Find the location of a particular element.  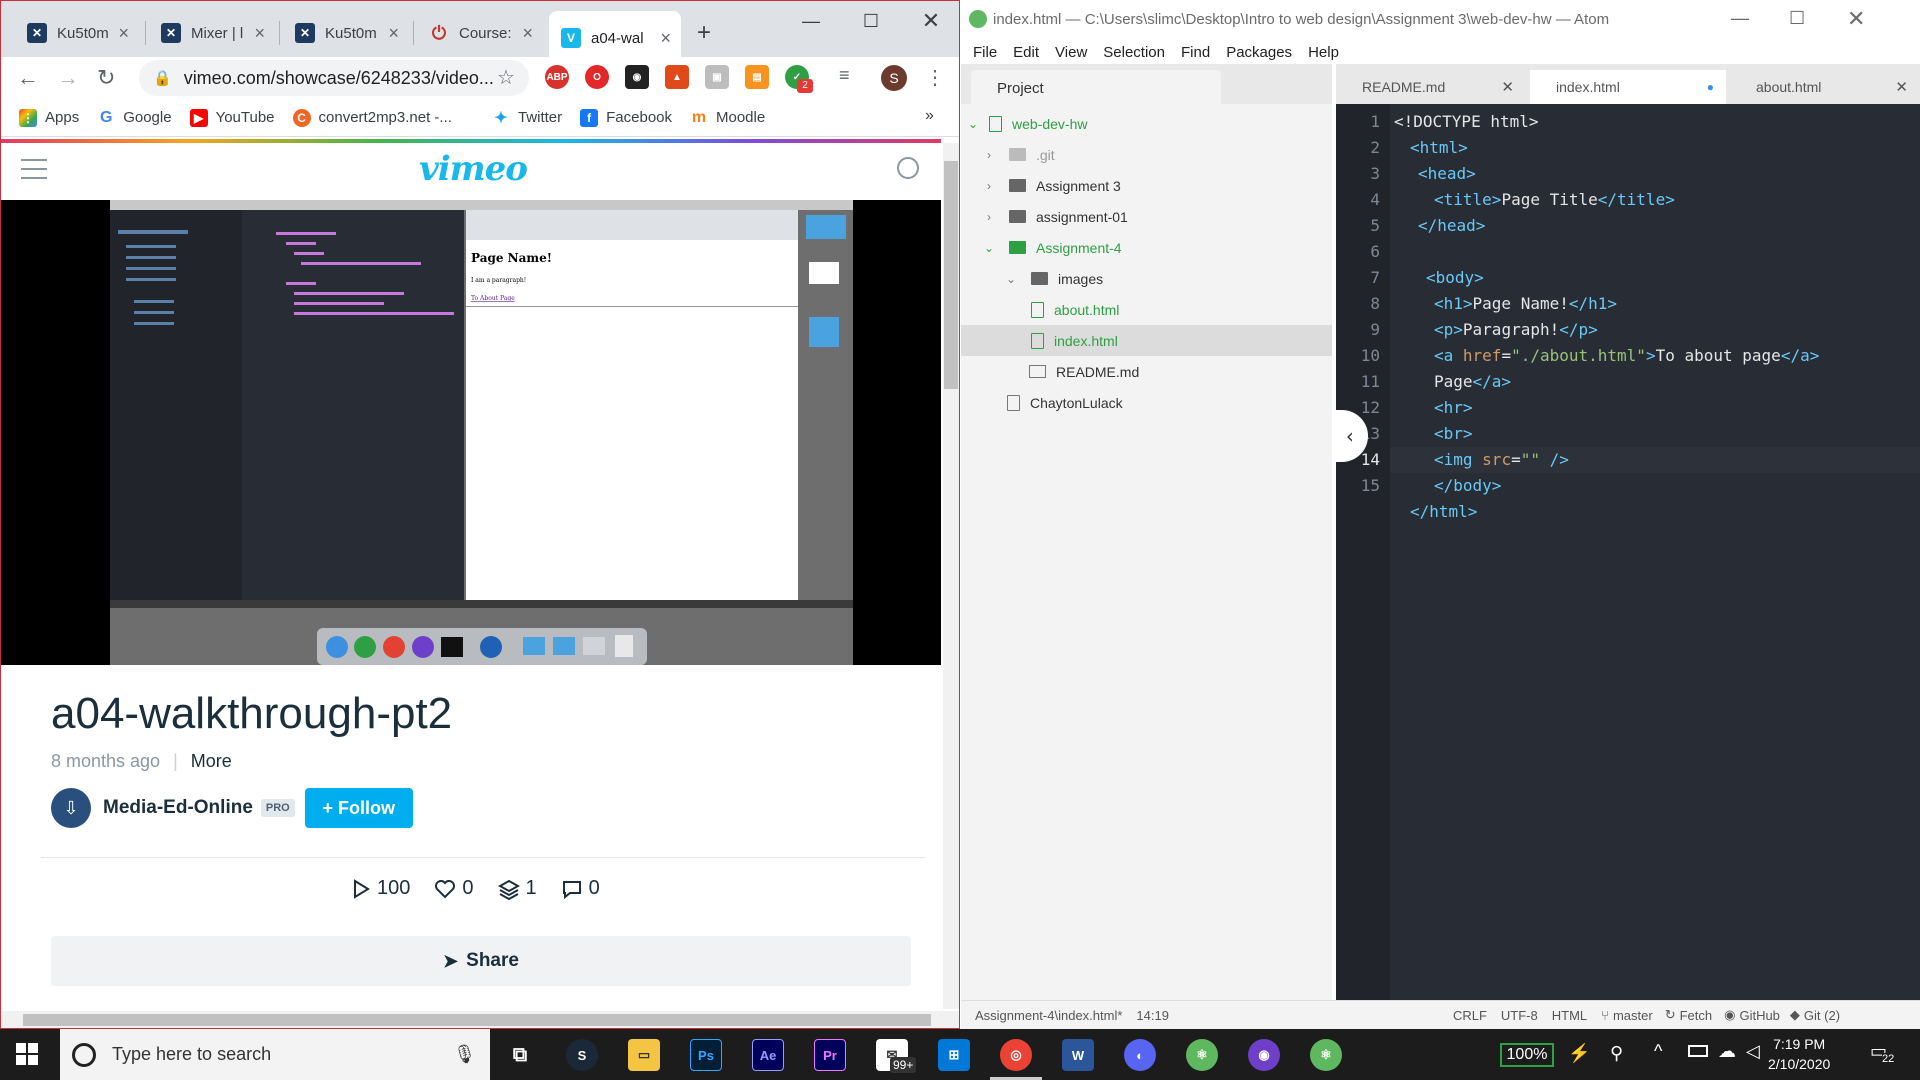

forward-arrow-icon: → is located at coordinates (68, 78).